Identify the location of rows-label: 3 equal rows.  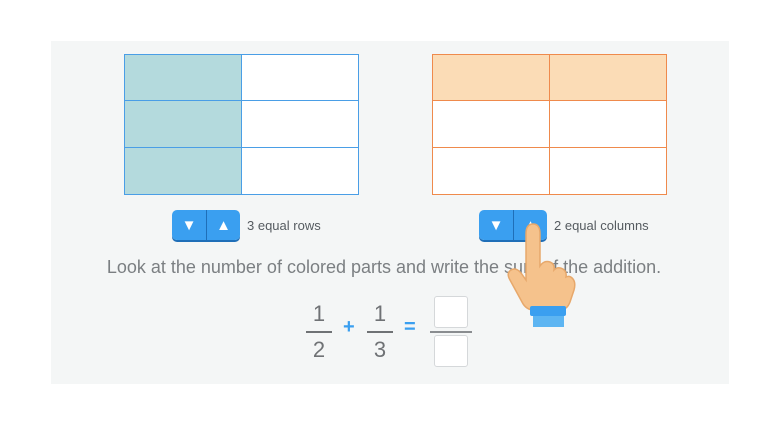
(284, 225).